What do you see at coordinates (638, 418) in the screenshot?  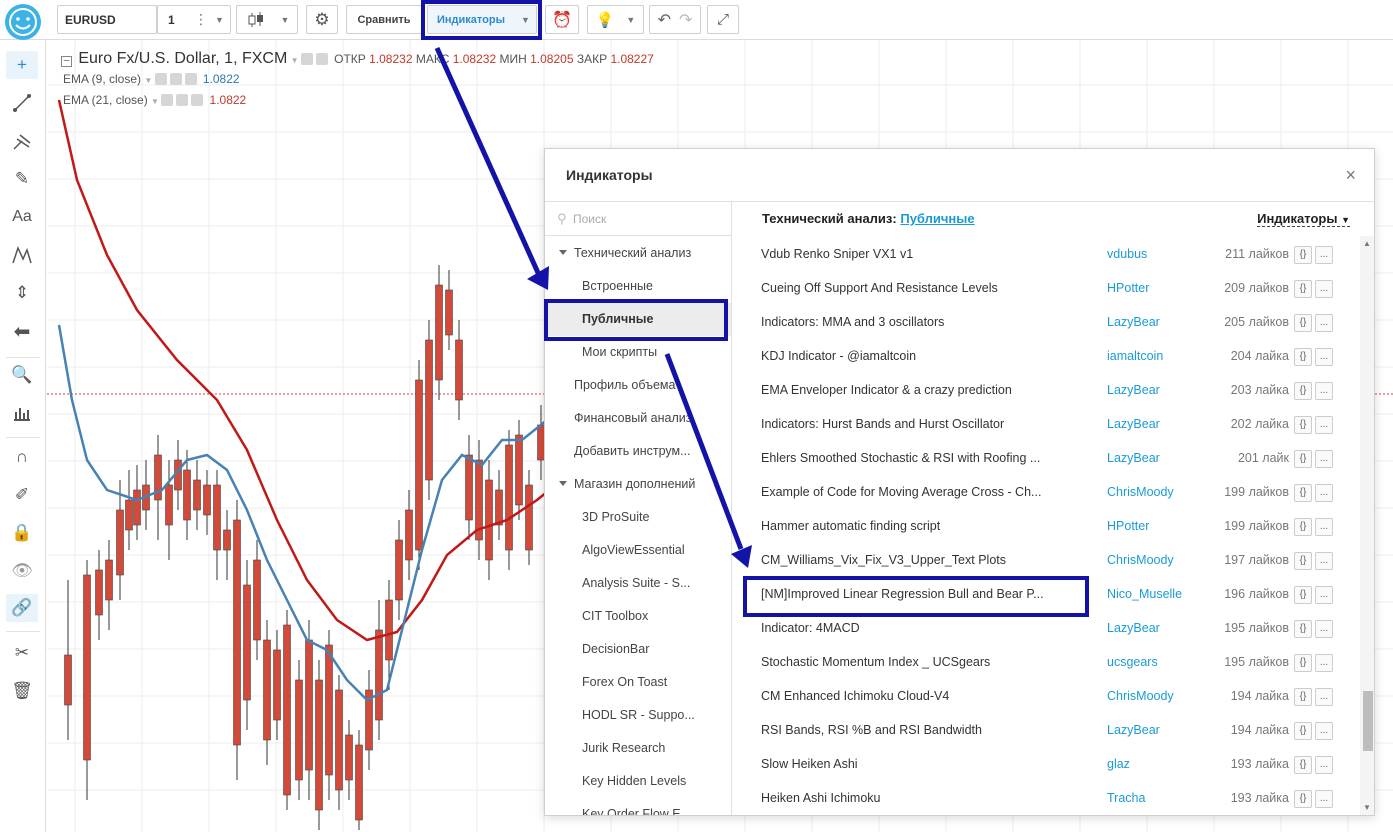 I see `sidebar-item: Финансовый анализ` at bounding box center [638, 418].